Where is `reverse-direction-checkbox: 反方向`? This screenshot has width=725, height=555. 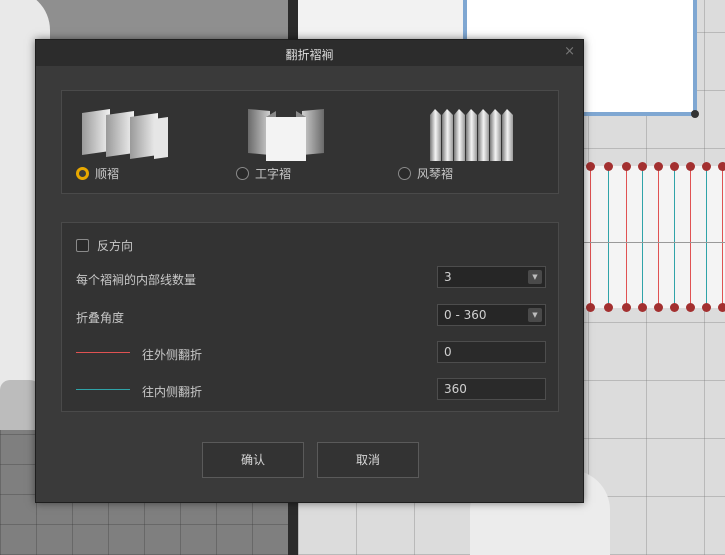
reverse-direction-checkbox: 反方向 is located at coordinates (104, 245).